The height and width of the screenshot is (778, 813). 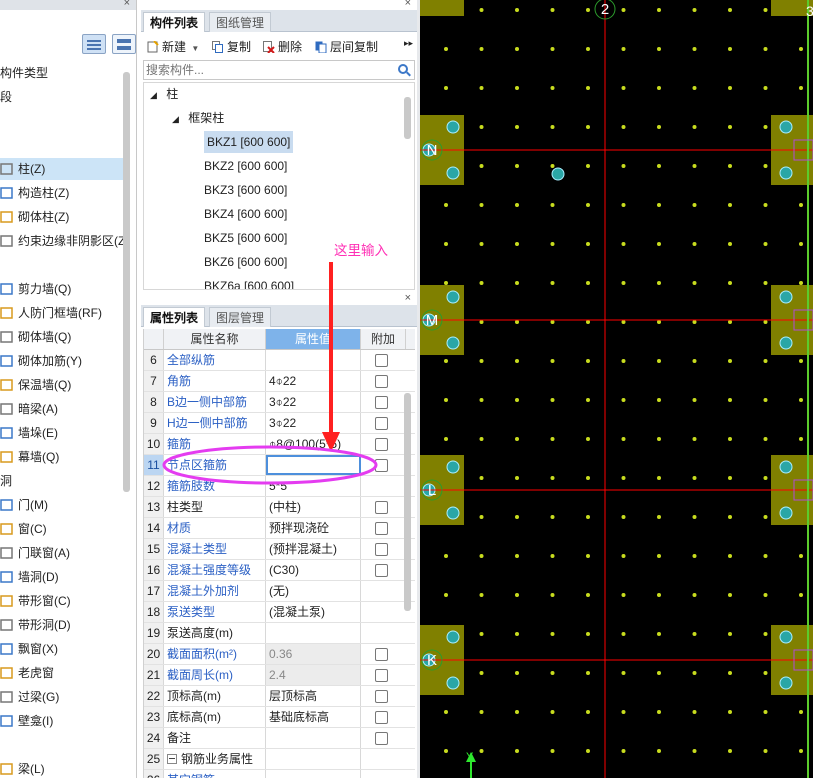 What do you see at coordinates (313, 507) in the screenshot?
I see `property-value: (中柱)` at bounding box center [313, 507].